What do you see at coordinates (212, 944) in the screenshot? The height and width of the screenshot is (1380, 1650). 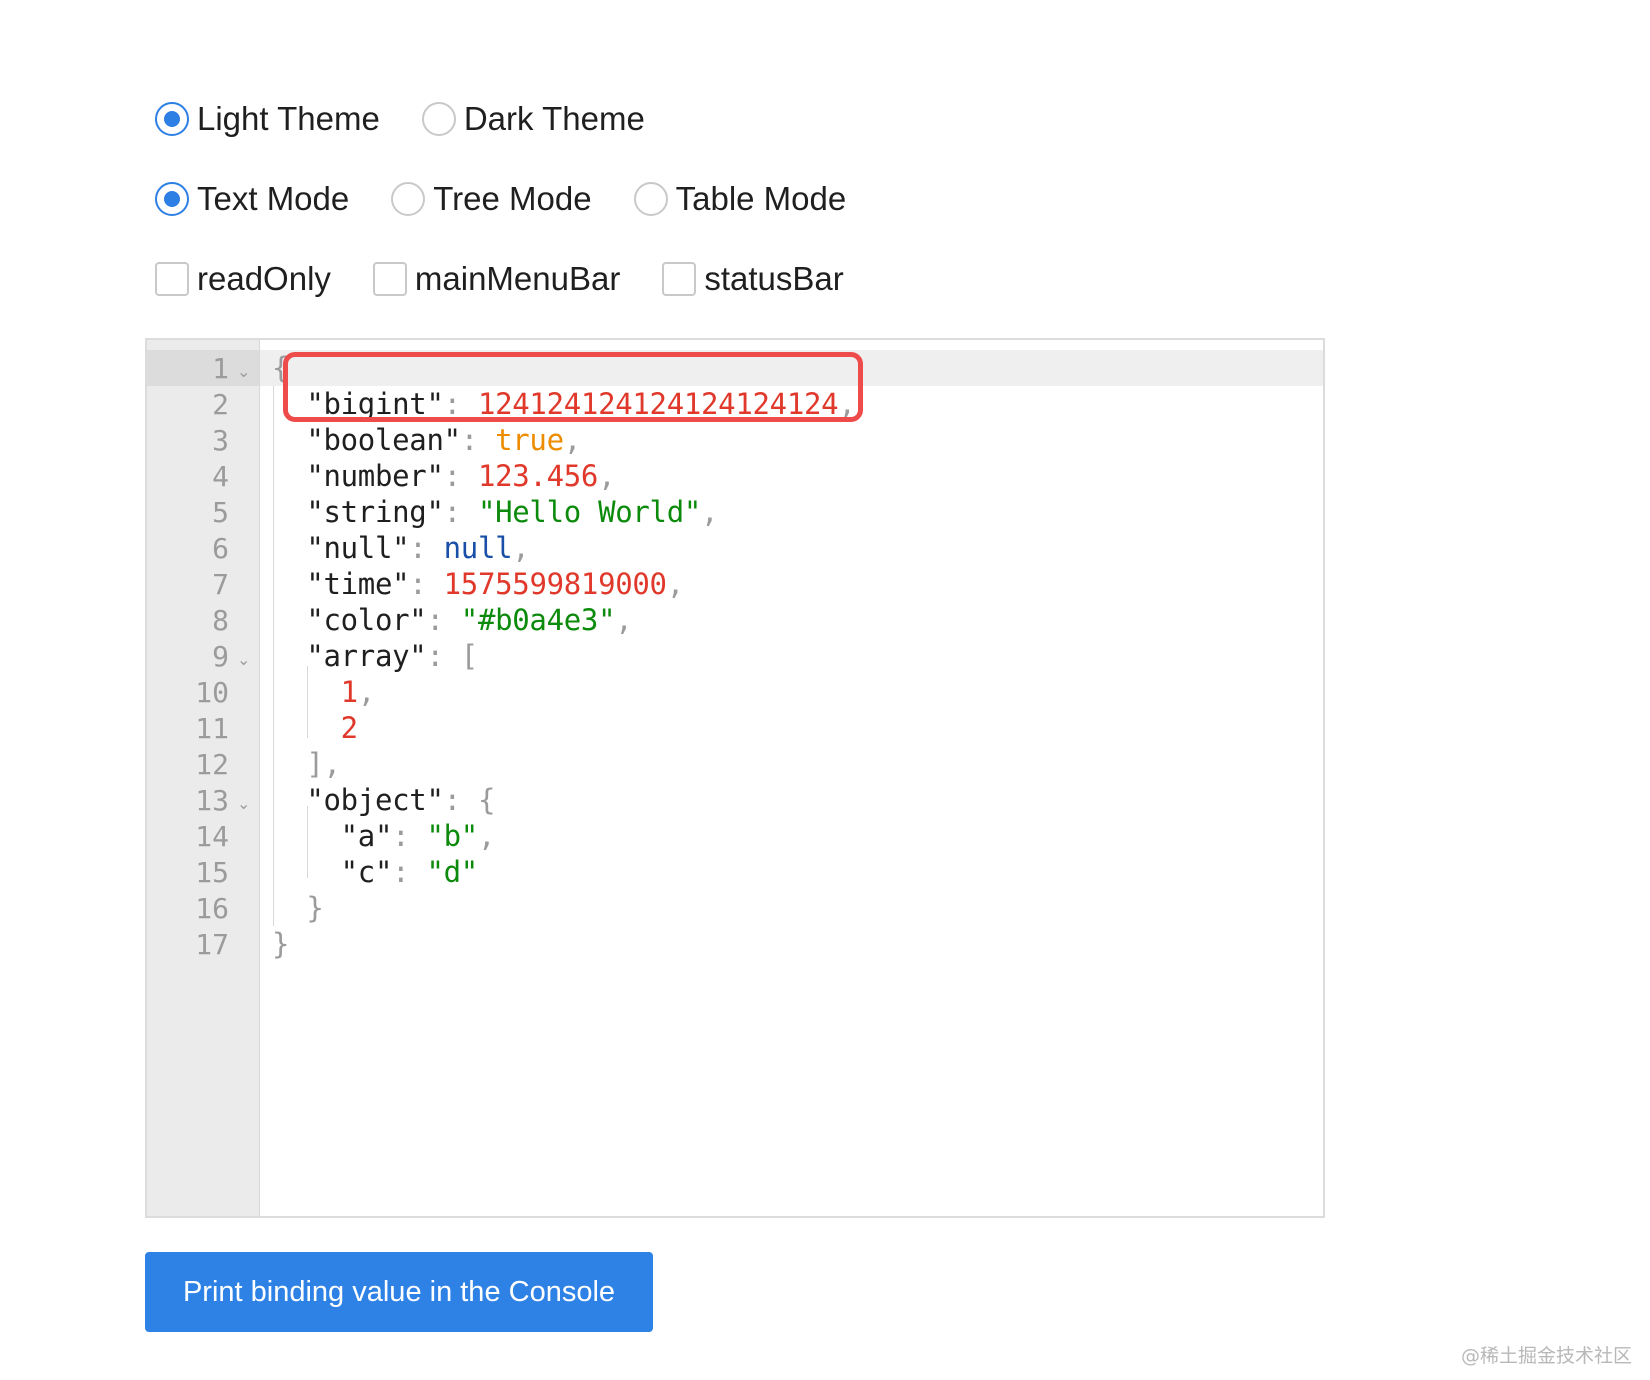 I see `line-number: 17` at bounding box center [212, 944].